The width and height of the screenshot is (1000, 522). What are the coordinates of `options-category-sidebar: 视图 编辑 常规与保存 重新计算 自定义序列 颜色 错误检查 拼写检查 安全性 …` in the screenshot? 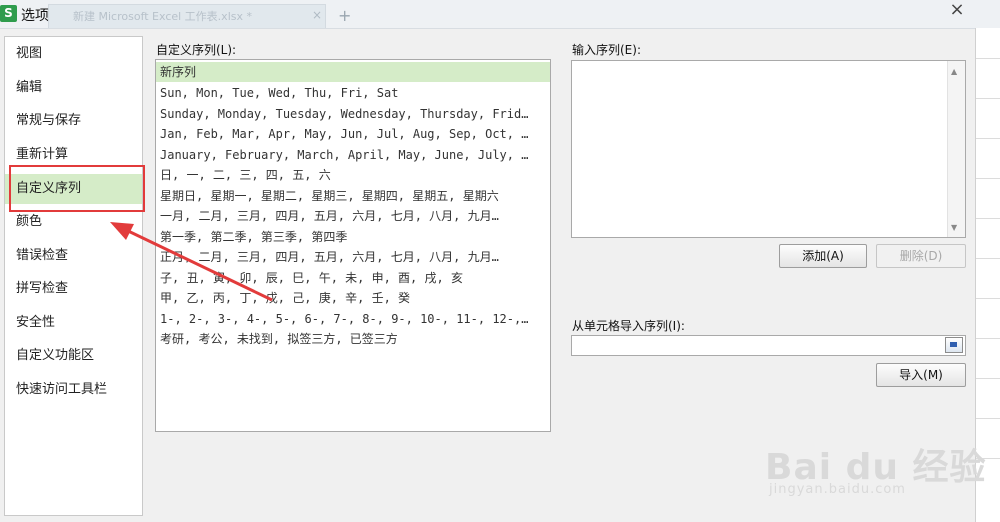 It's located at (73, 276).